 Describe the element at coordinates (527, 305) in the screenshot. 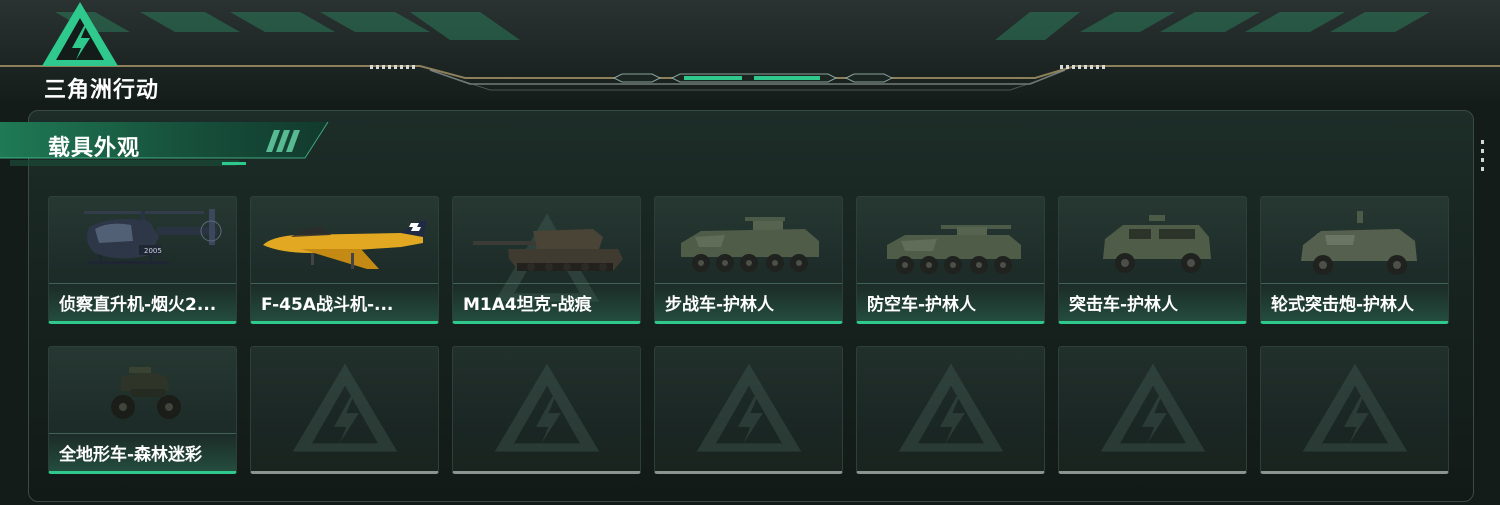

I see `vehicle-name: M1A4坦克-战痕` at that location.